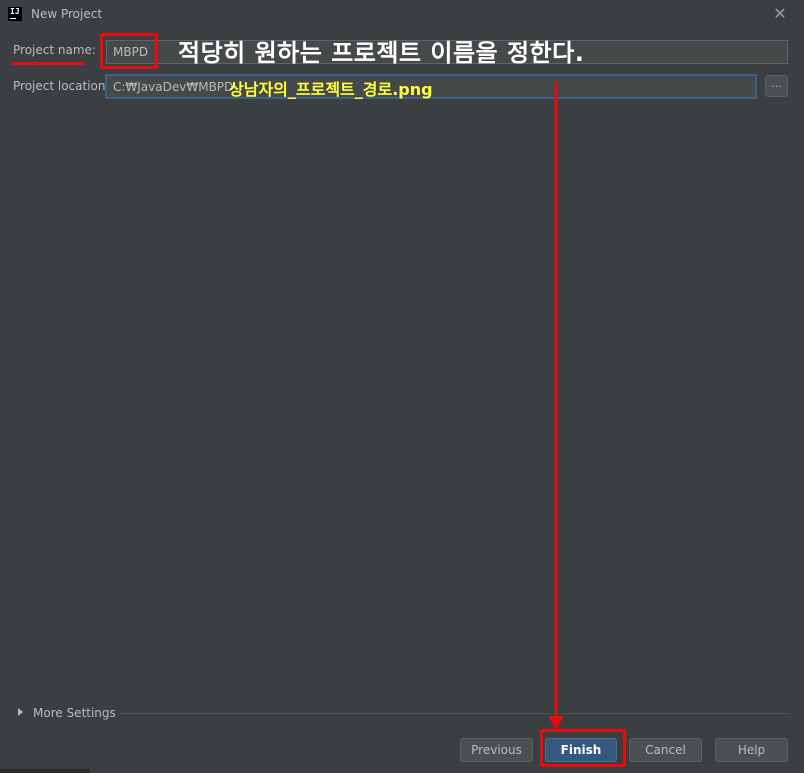 The width and height of the screenshot is (804, 773). I want to click on cancel-button: Cancel, so click(665, 750).